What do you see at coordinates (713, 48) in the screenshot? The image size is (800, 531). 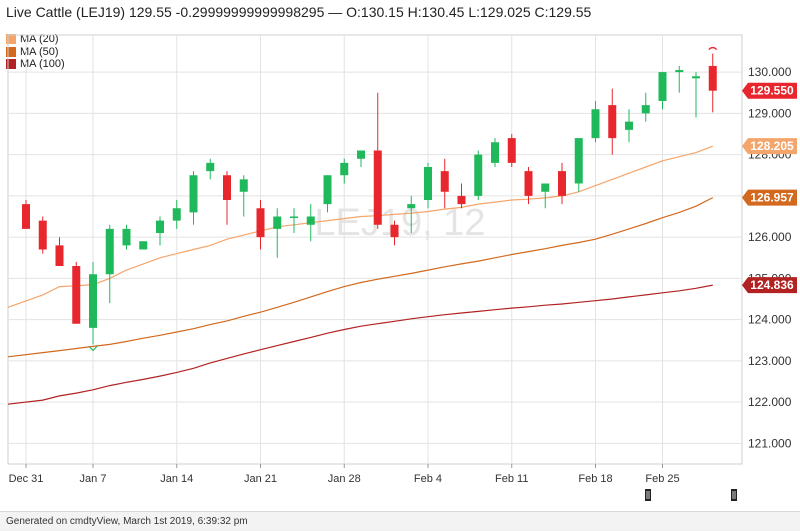 I see `high-marker` at bounding box center [713, 48].